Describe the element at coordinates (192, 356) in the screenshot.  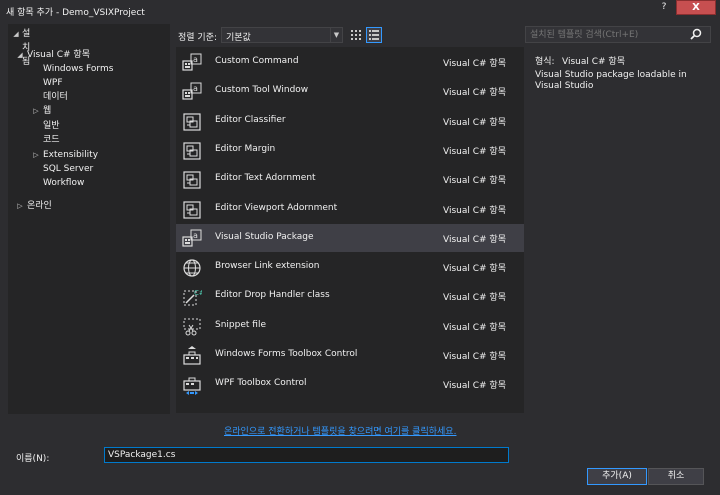
I see `toolbox-control-icon` at that location.